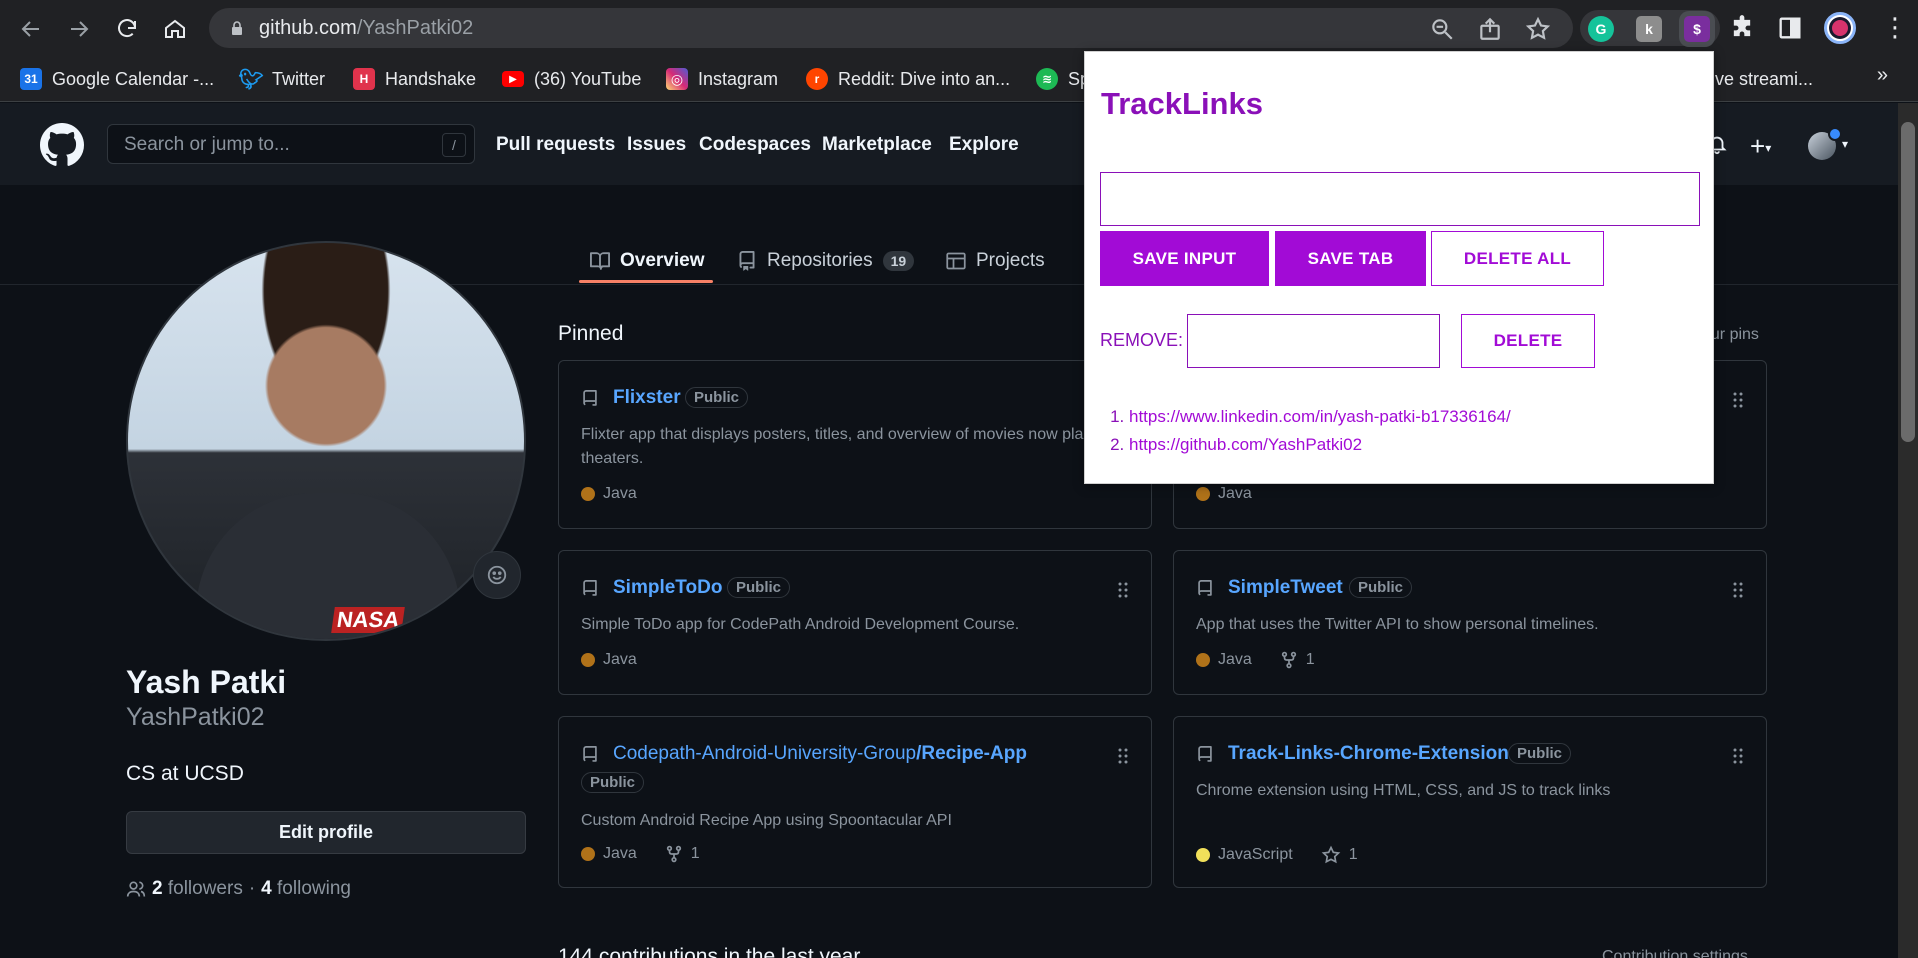  I want to click on bookmark-instagram: ◎ Instagram, so click(722, 79).